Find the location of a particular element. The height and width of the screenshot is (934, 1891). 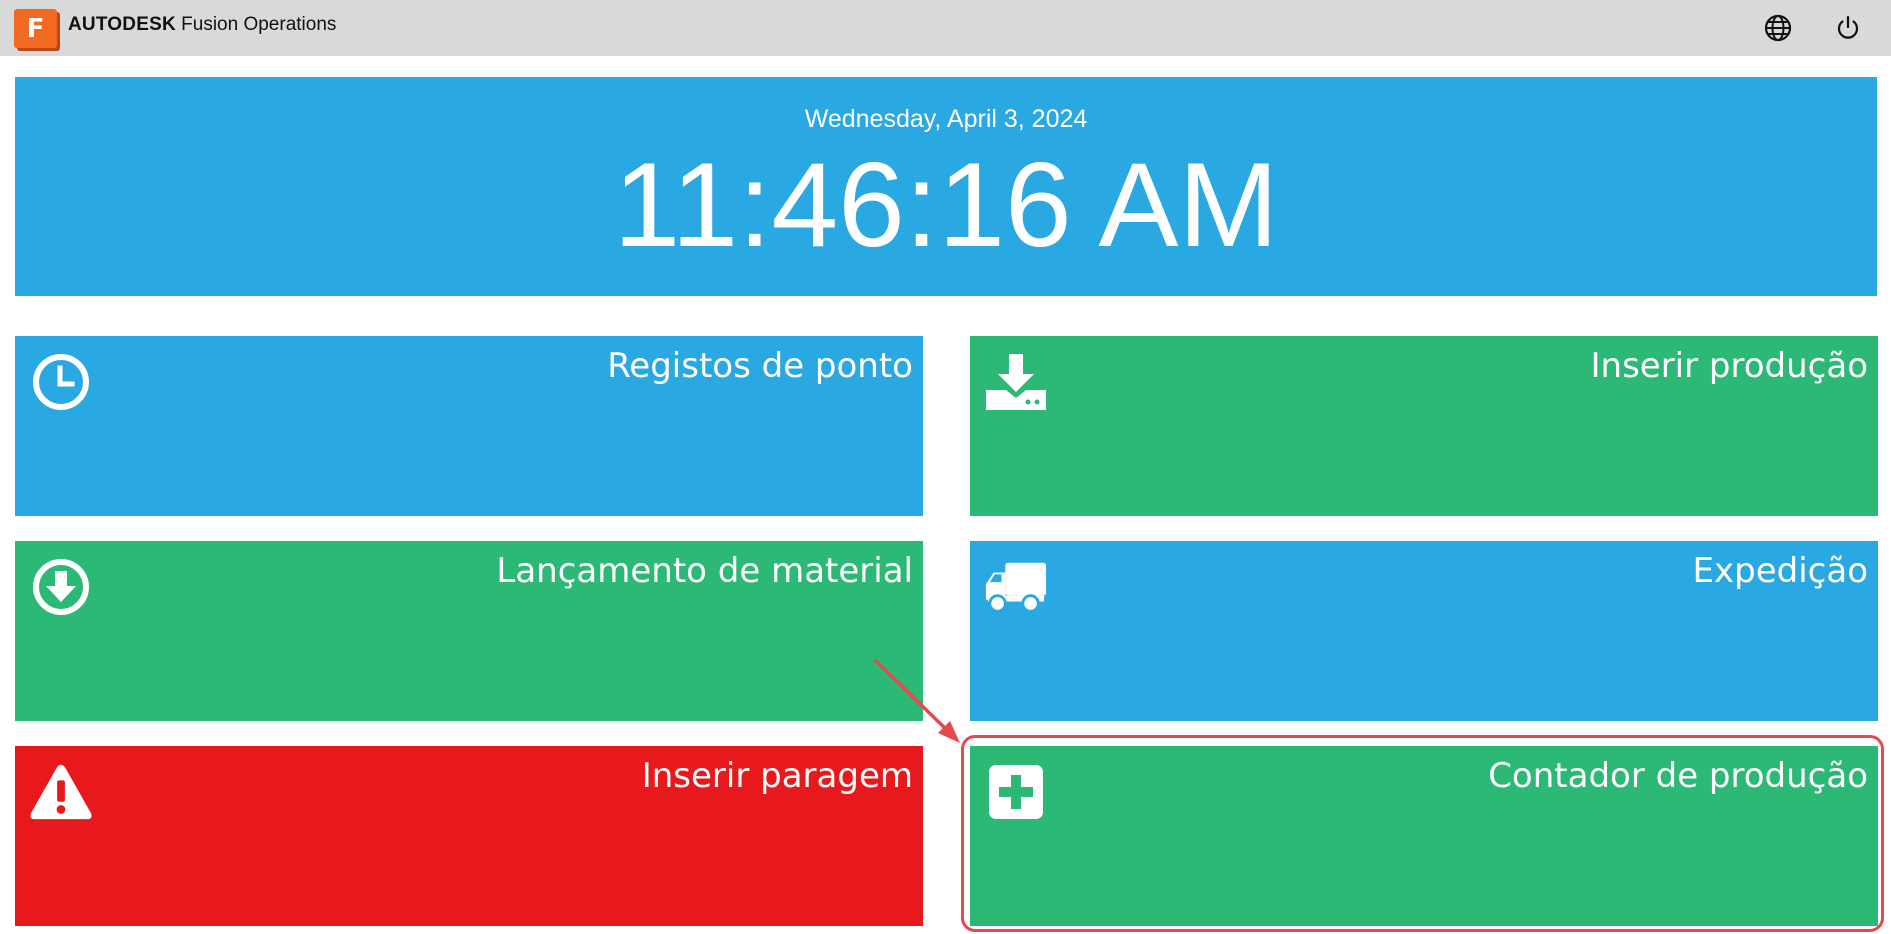

clock-icon is located at coordinates (61, 382).